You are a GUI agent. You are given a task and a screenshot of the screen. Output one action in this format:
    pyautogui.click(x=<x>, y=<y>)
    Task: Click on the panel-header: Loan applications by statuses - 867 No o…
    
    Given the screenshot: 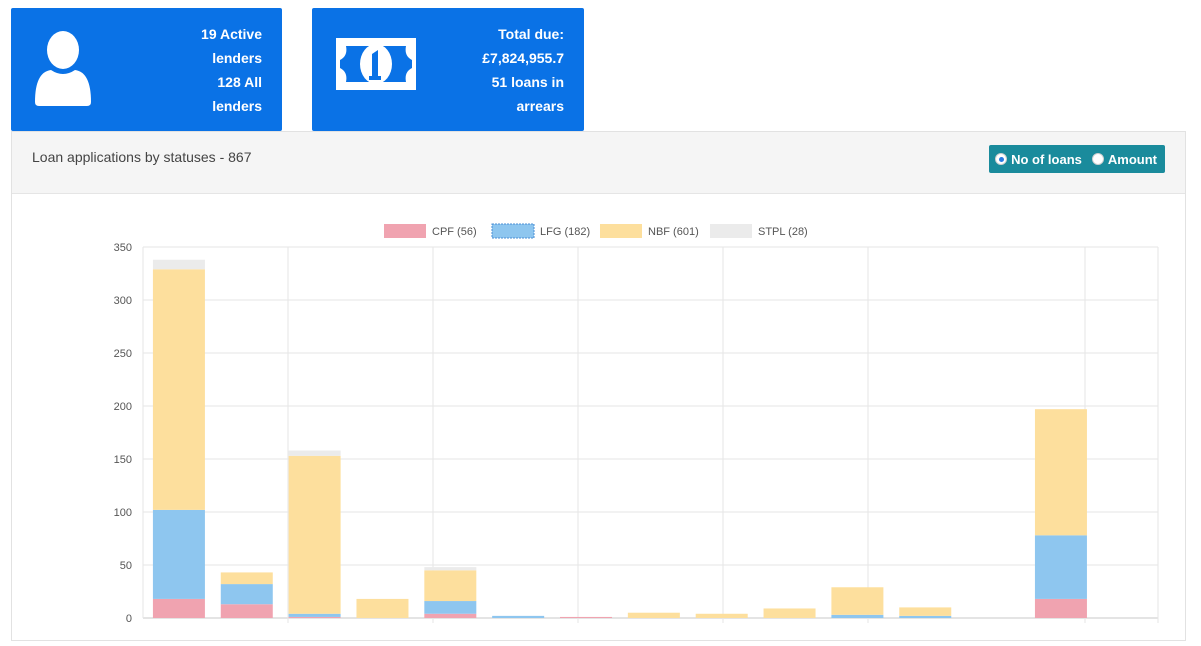 What is the action you would take?
    pyautogui.click(x=598, y=163)
    